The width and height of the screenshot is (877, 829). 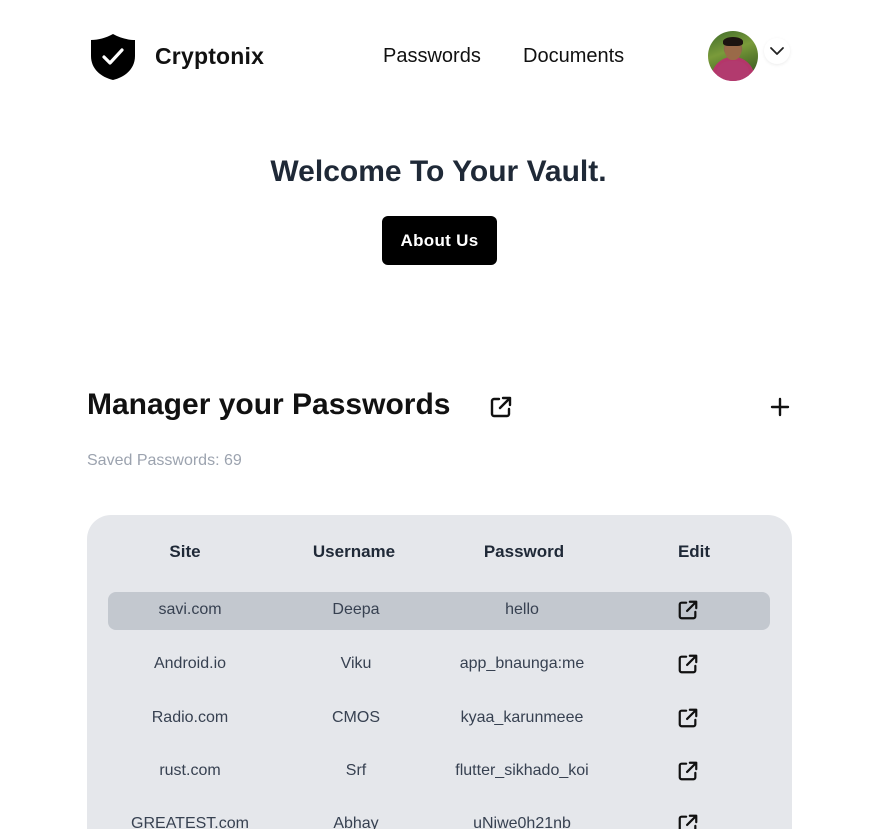 What do you see at coordinates (356, 609) in the screenshot?
I see `cell-username: Deepa` at bounding box center [356, 609].